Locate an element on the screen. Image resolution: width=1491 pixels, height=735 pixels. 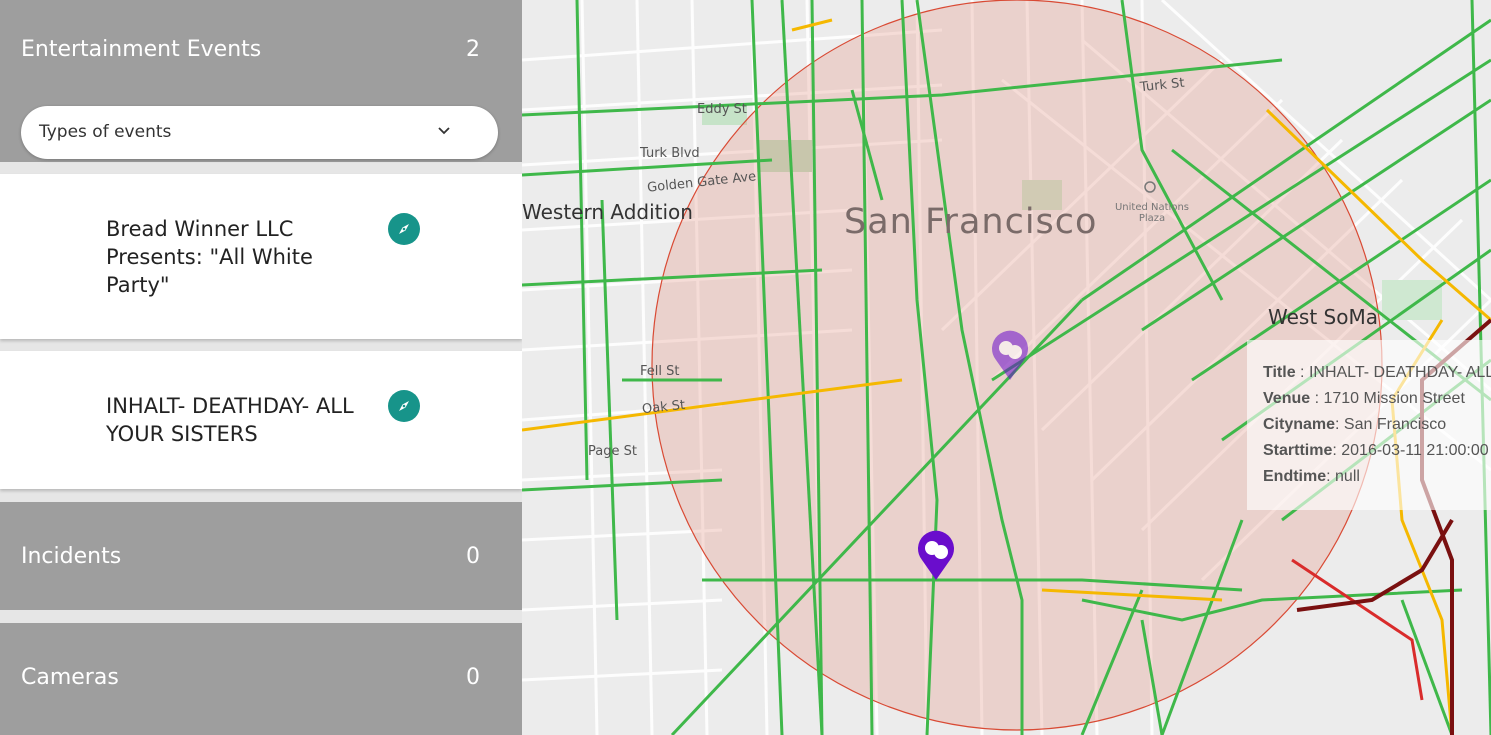
incidents-label: Incidents is located at coordinates (71, 556).